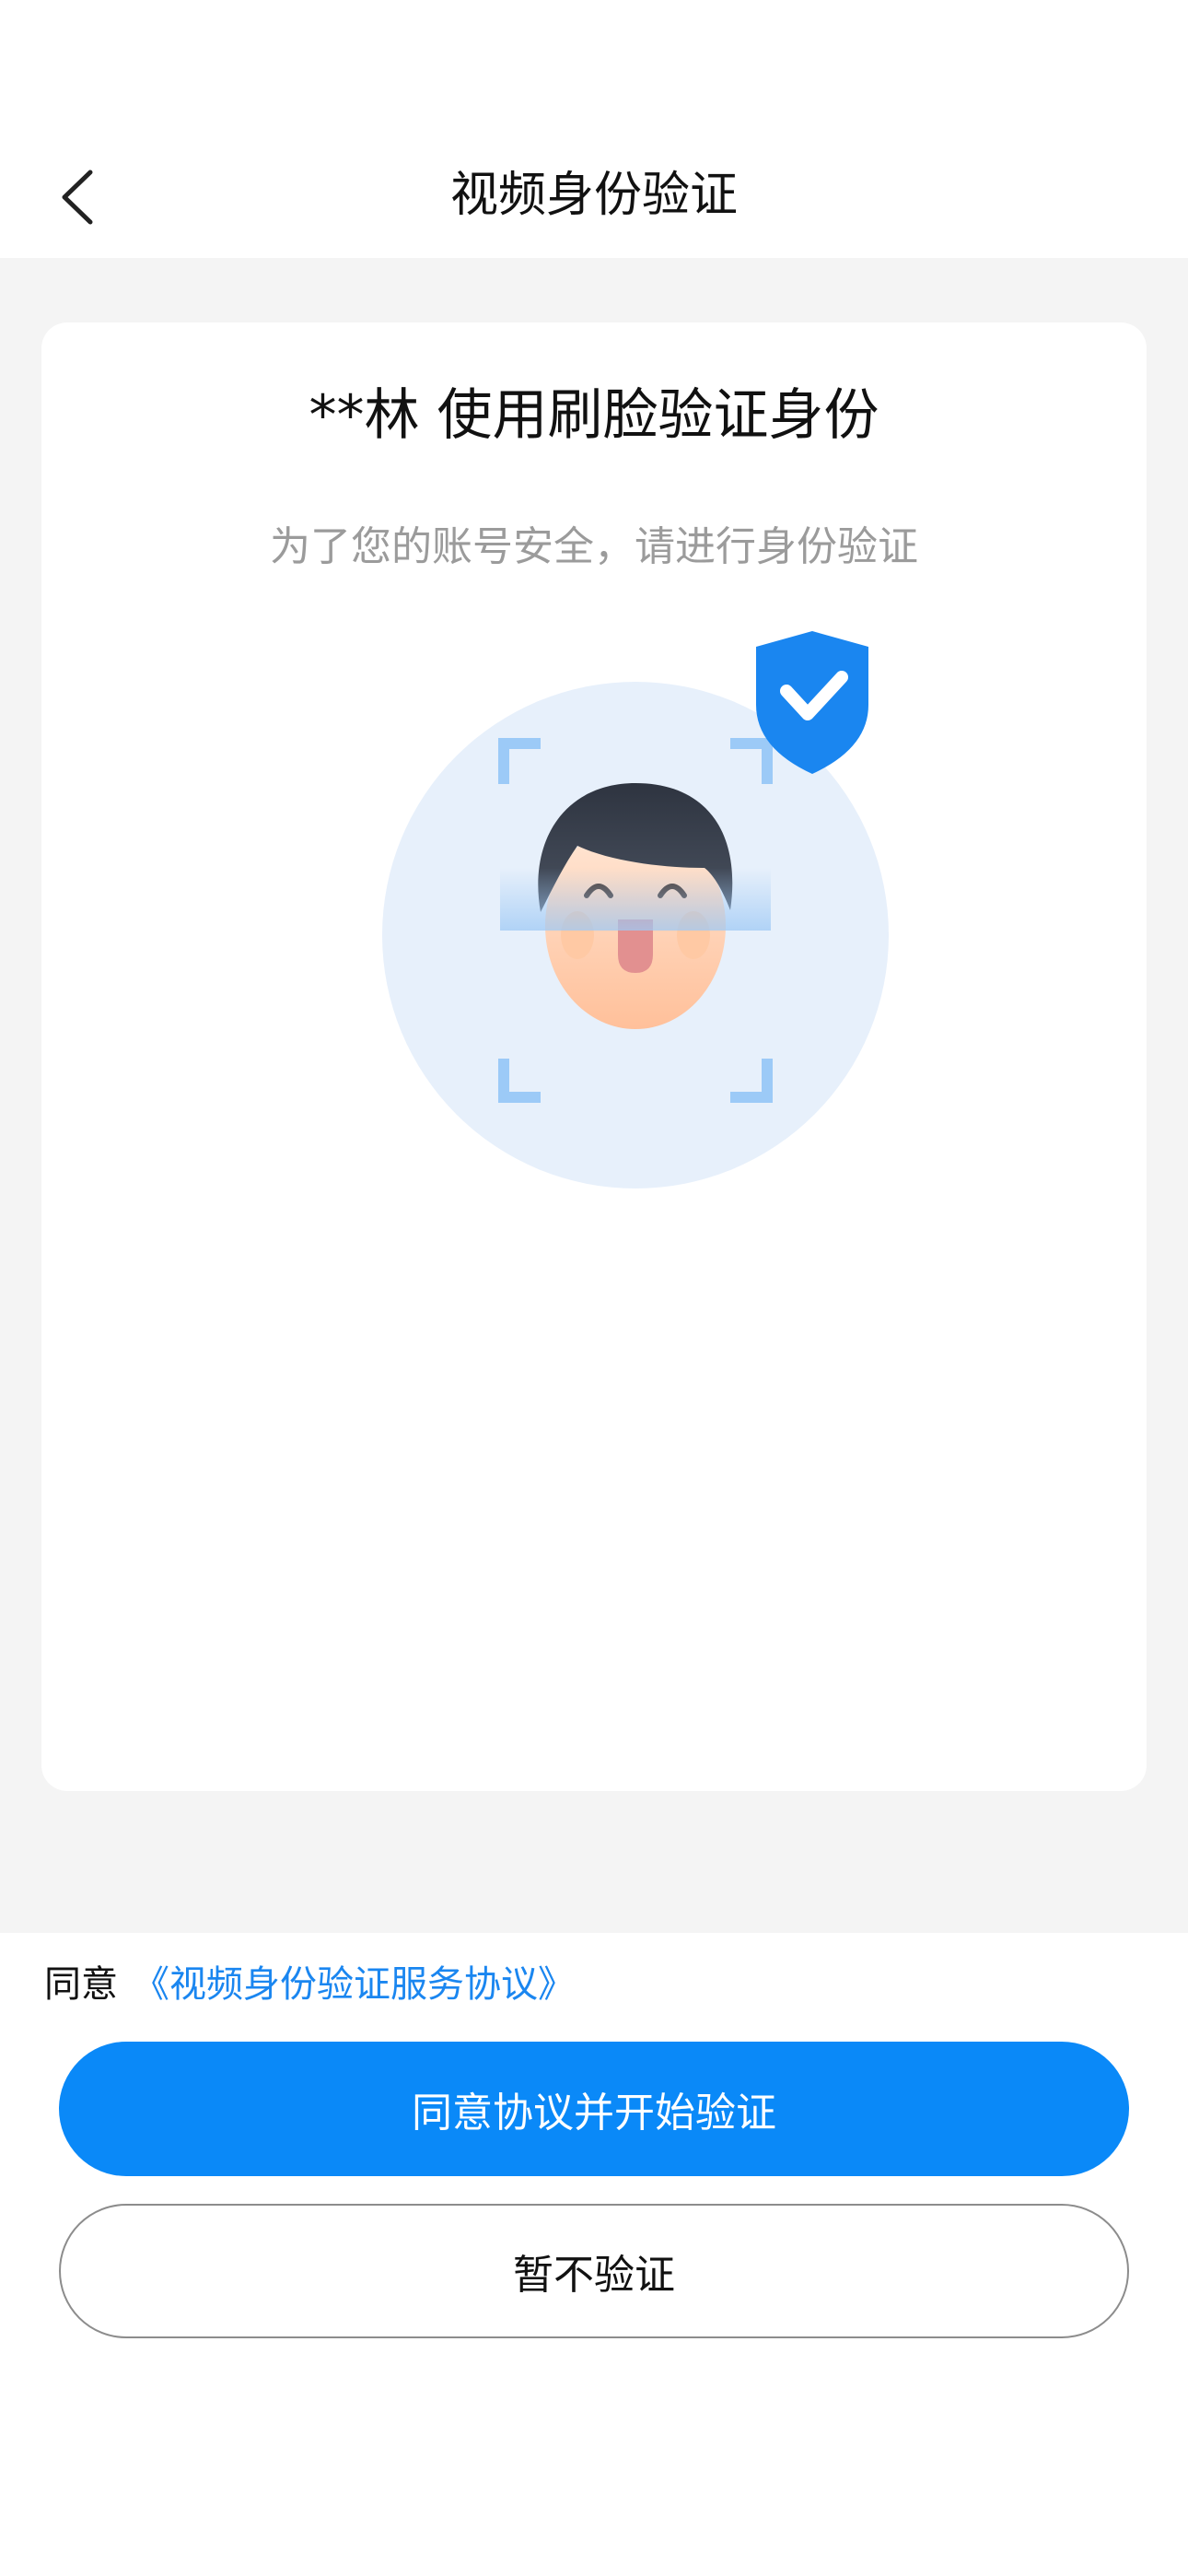 The height and width of the screenshot is (2576, 1188). I want to click on agreement-link: 《视频身份验证服务协议》, so click(354, 1985).